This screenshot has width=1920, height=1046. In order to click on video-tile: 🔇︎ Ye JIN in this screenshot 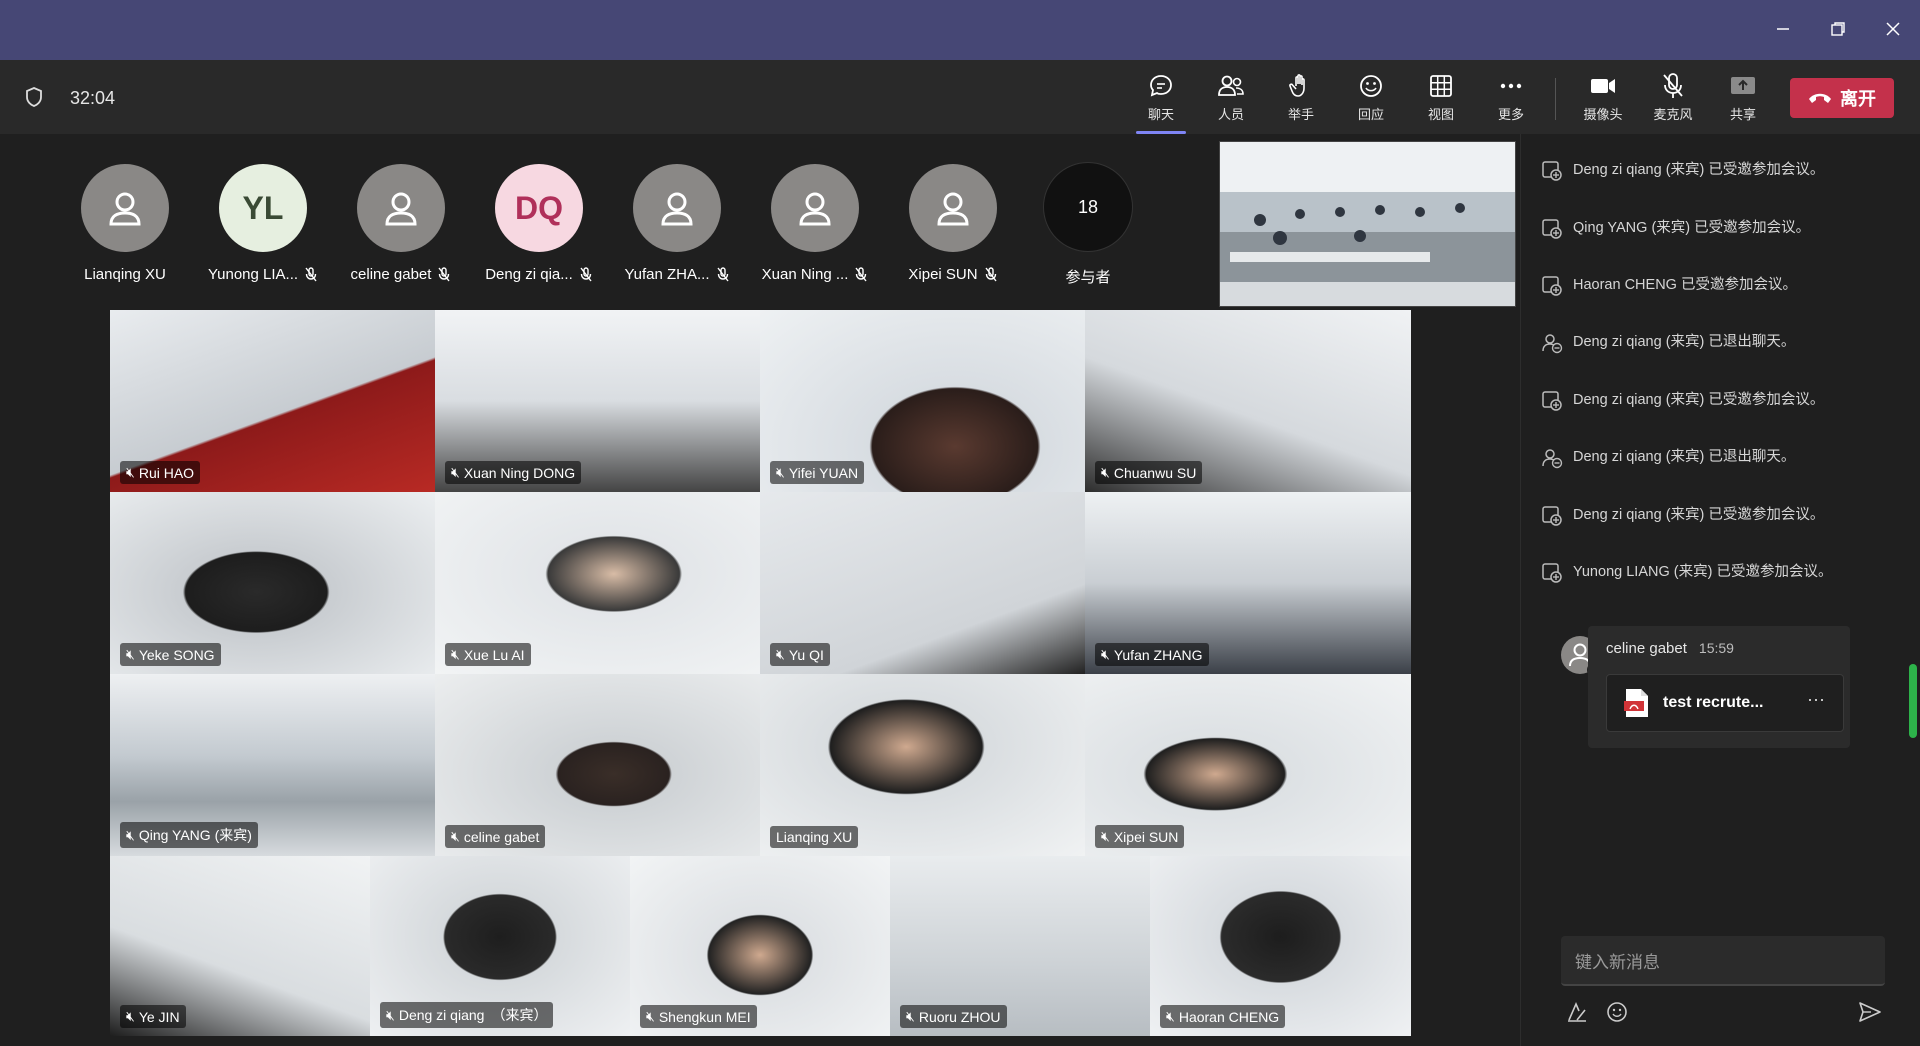, I will do `click(240, 946)`.